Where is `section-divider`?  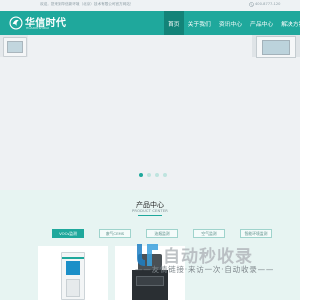 section-divider is located at coordinates (150, 215).